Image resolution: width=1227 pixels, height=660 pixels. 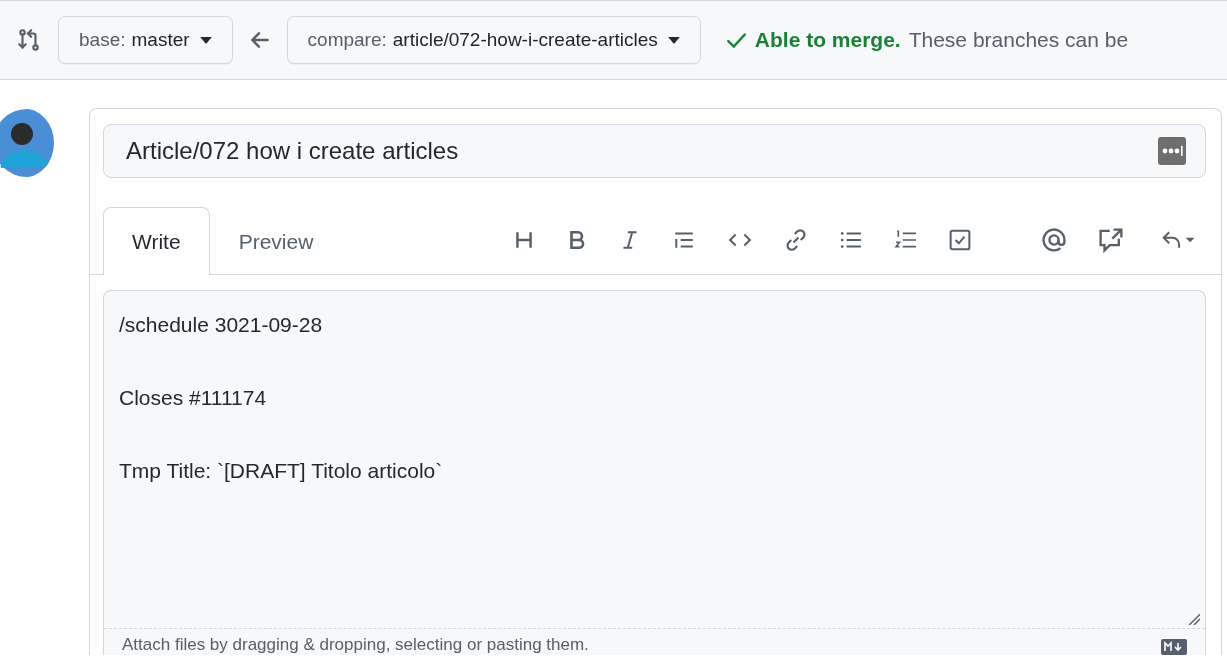 What do you see at coordinates (684, 240) in the screenshot?
I see `quote-icon` at bounding box center [684, 240].